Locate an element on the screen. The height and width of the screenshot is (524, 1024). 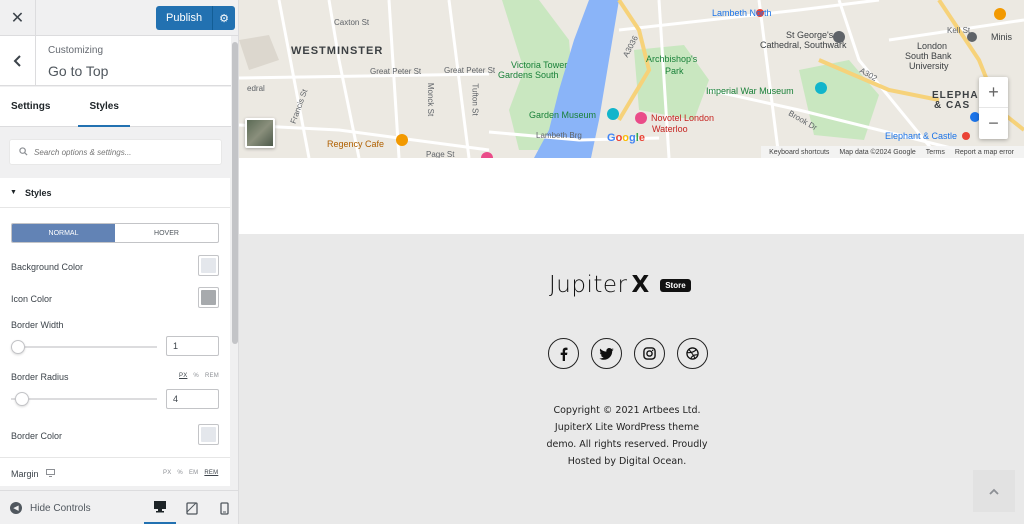
chevron-left-icon is located at coordinates (17, 61).